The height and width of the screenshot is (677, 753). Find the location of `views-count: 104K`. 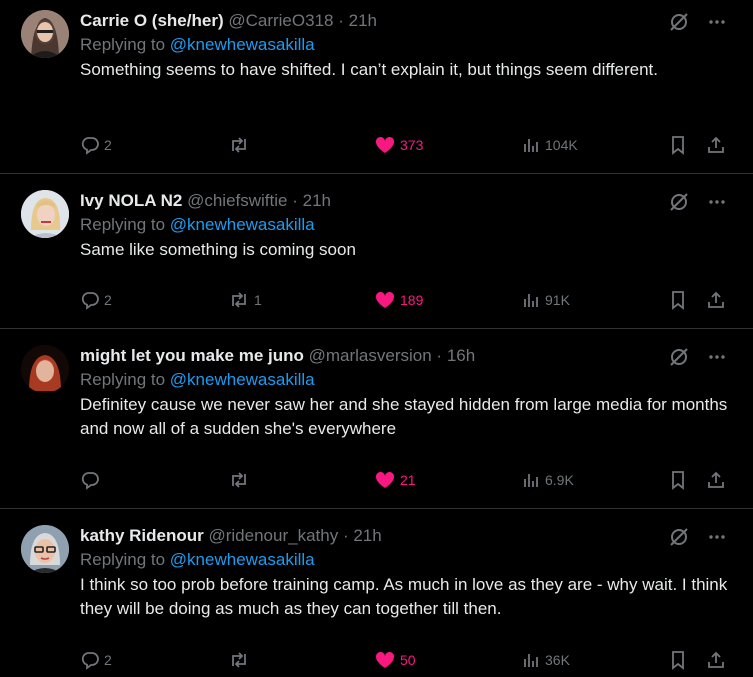

views-count: 104K is located at coordinates (561, 145).